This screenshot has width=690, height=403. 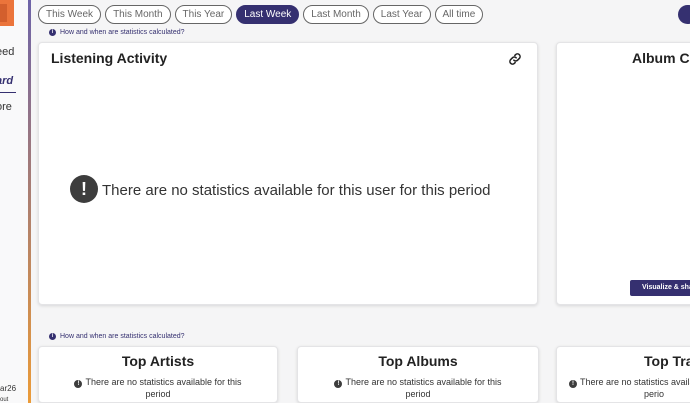 What do you see at coordinates (6, 81) in the screenshot?
I see `sidebar-item-dashboard: ard` at bounding box center [6, 81].